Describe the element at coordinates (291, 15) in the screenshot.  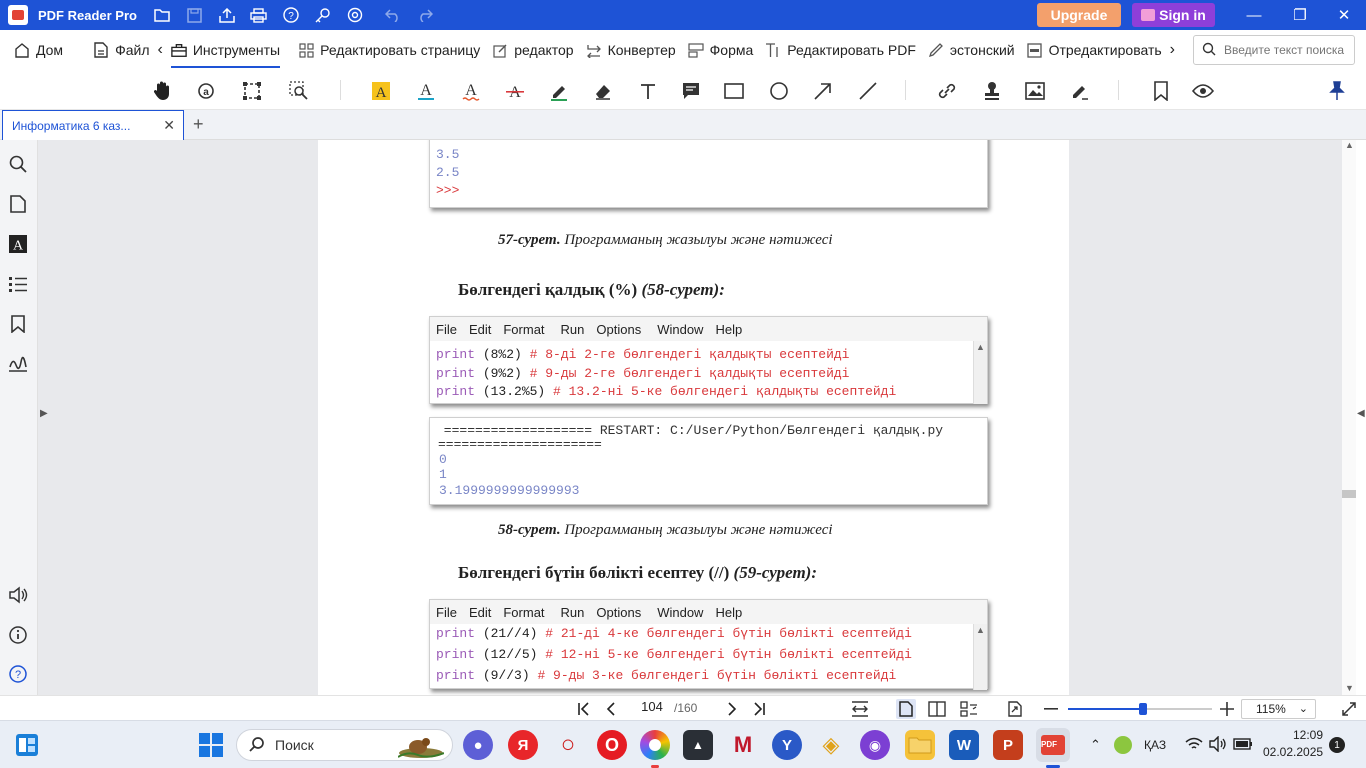
I see `help-icon: ?` at that location.